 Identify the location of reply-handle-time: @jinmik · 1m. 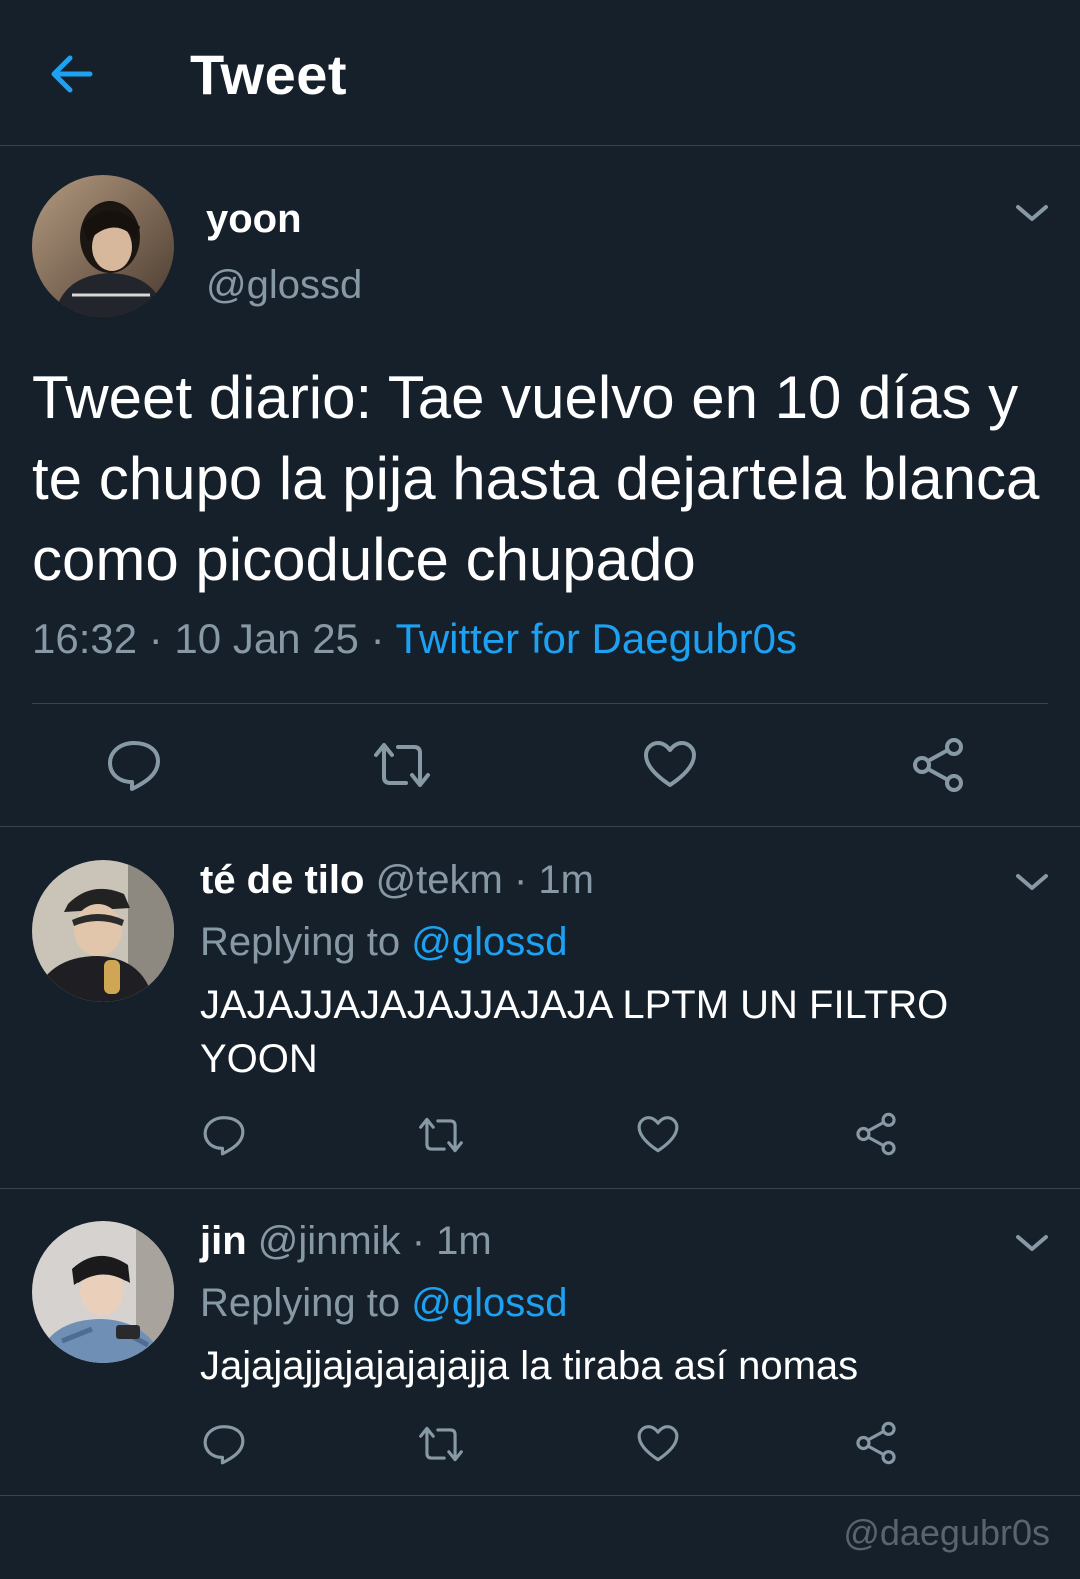
(369, 1241).